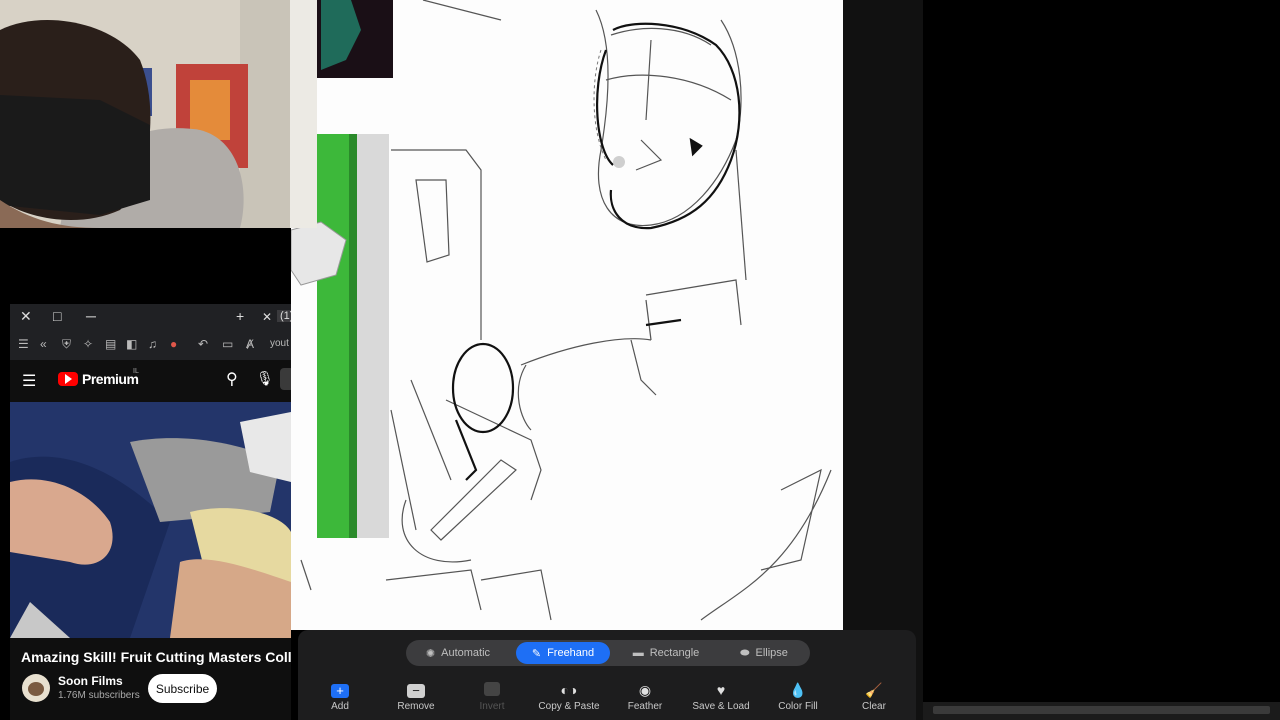 This screenshot has height=720, width=1280. I want to click on invert-button: Invert, so click(492, 697).